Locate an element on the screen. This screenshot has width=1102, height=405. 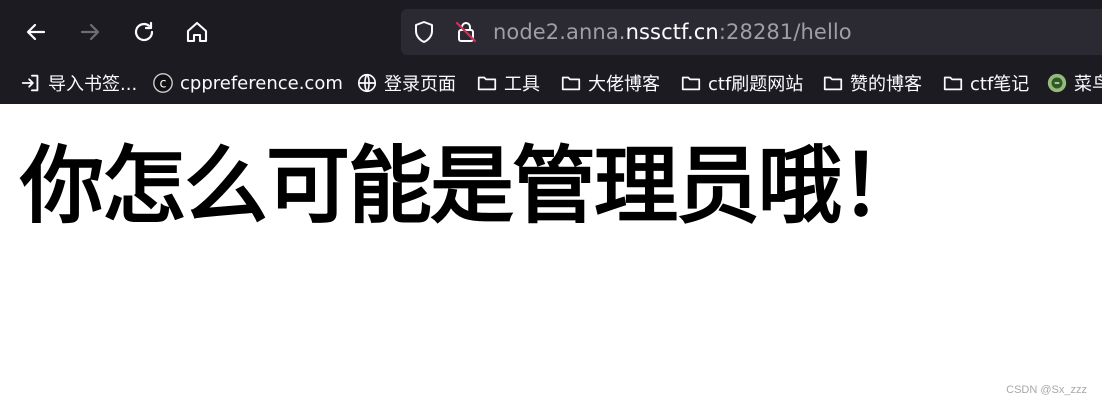
bookmark-cppreference: c cppreference.com is located at coordinates (247, 83).